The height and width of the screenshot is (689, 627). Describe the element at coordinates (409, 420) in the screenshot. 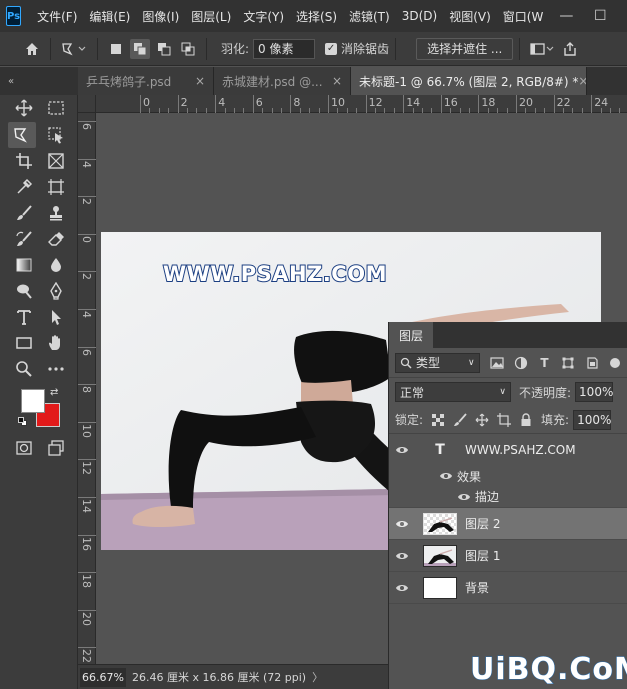

I see `lock-label: 锁定:` at that location.